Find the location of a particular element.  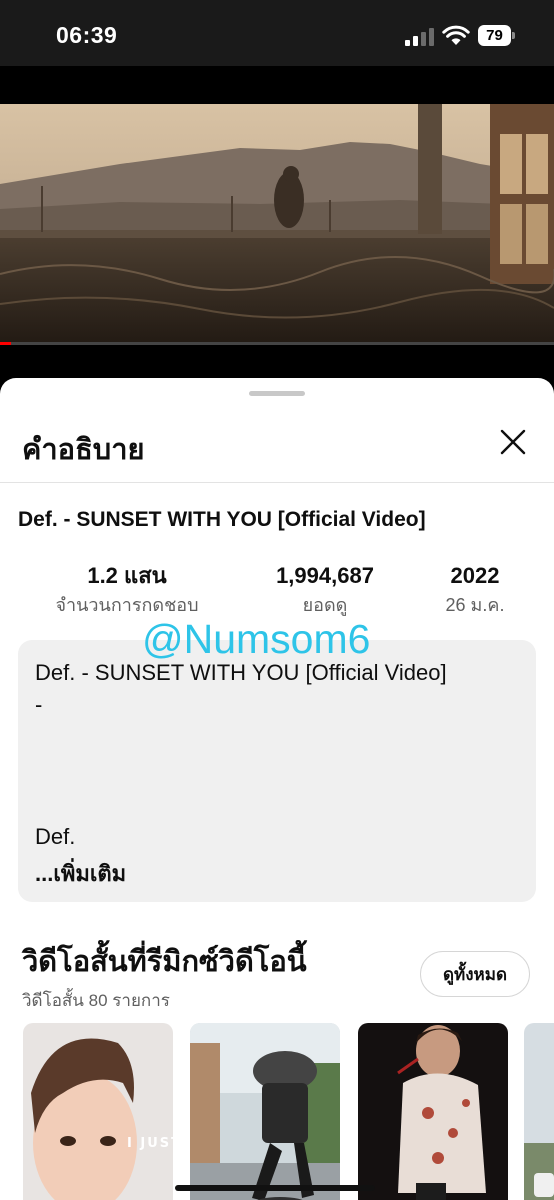

divider is located at coordinates (277, 482).